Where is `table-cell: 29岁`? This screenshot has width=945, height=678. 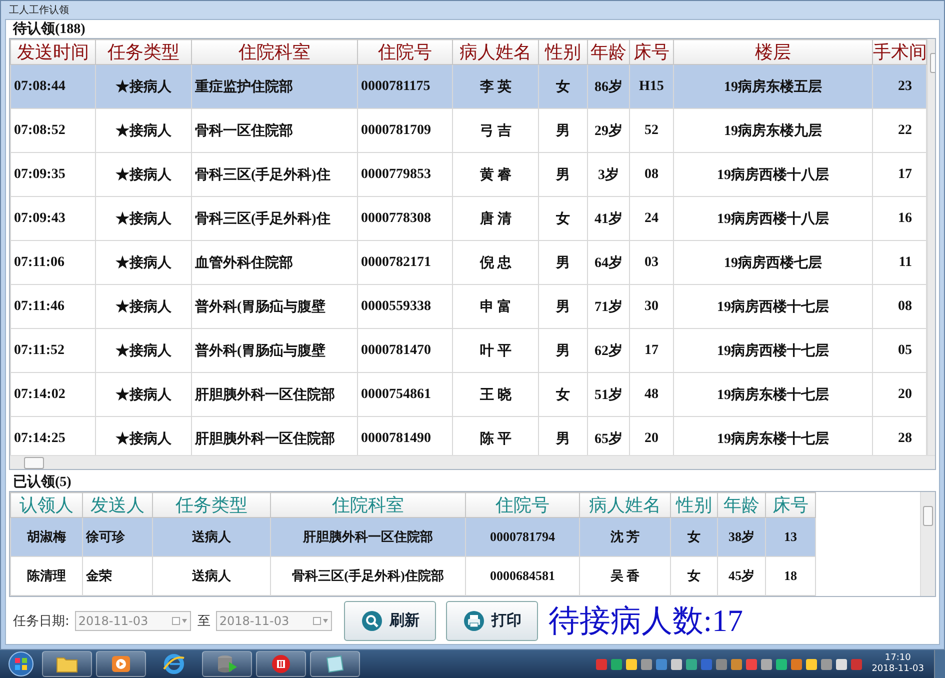
table-cell: 29岁 is located at coordinates (608, 131).